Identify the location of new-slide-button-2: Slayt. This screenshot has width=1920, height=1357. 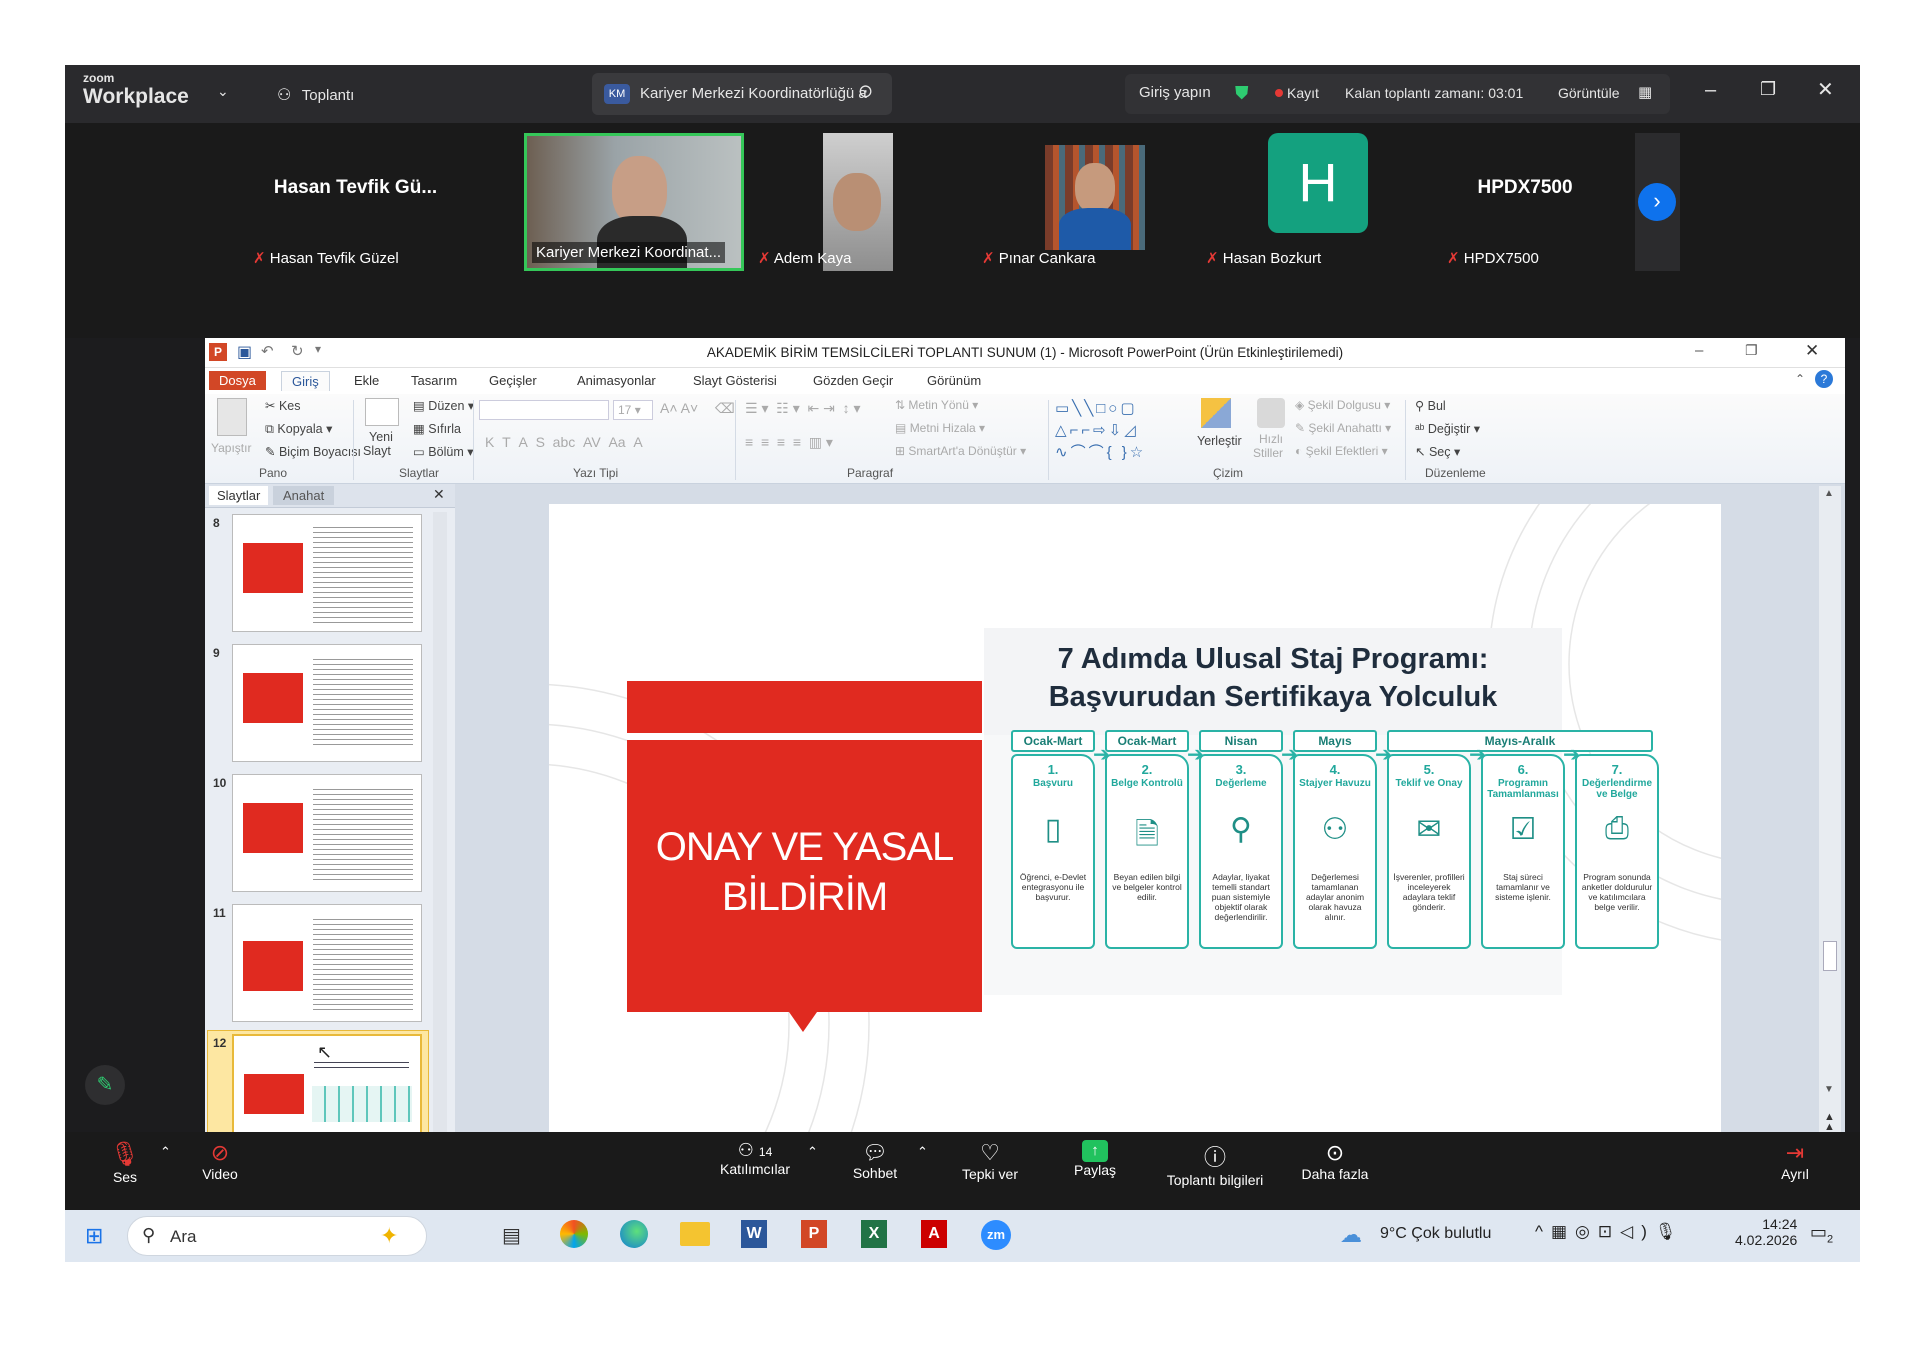
(377, 451).